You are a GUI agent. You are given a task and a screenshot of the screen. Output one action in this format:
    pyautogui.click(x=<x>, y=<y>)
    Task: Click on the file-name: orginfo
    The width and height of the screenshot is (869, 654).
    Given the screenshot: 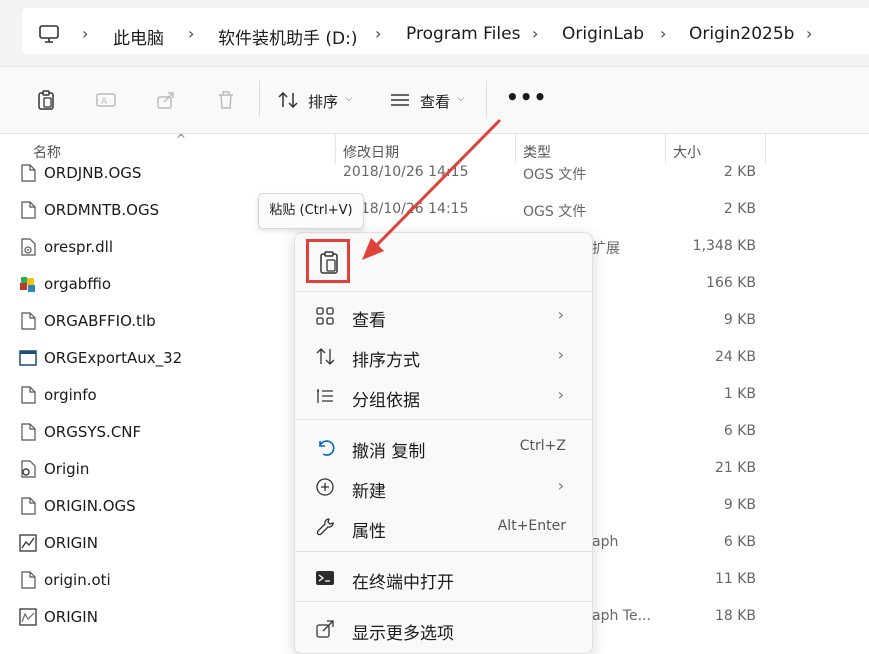 What is the action you would take?
    pyautogui.click(x=70, y=395)
    